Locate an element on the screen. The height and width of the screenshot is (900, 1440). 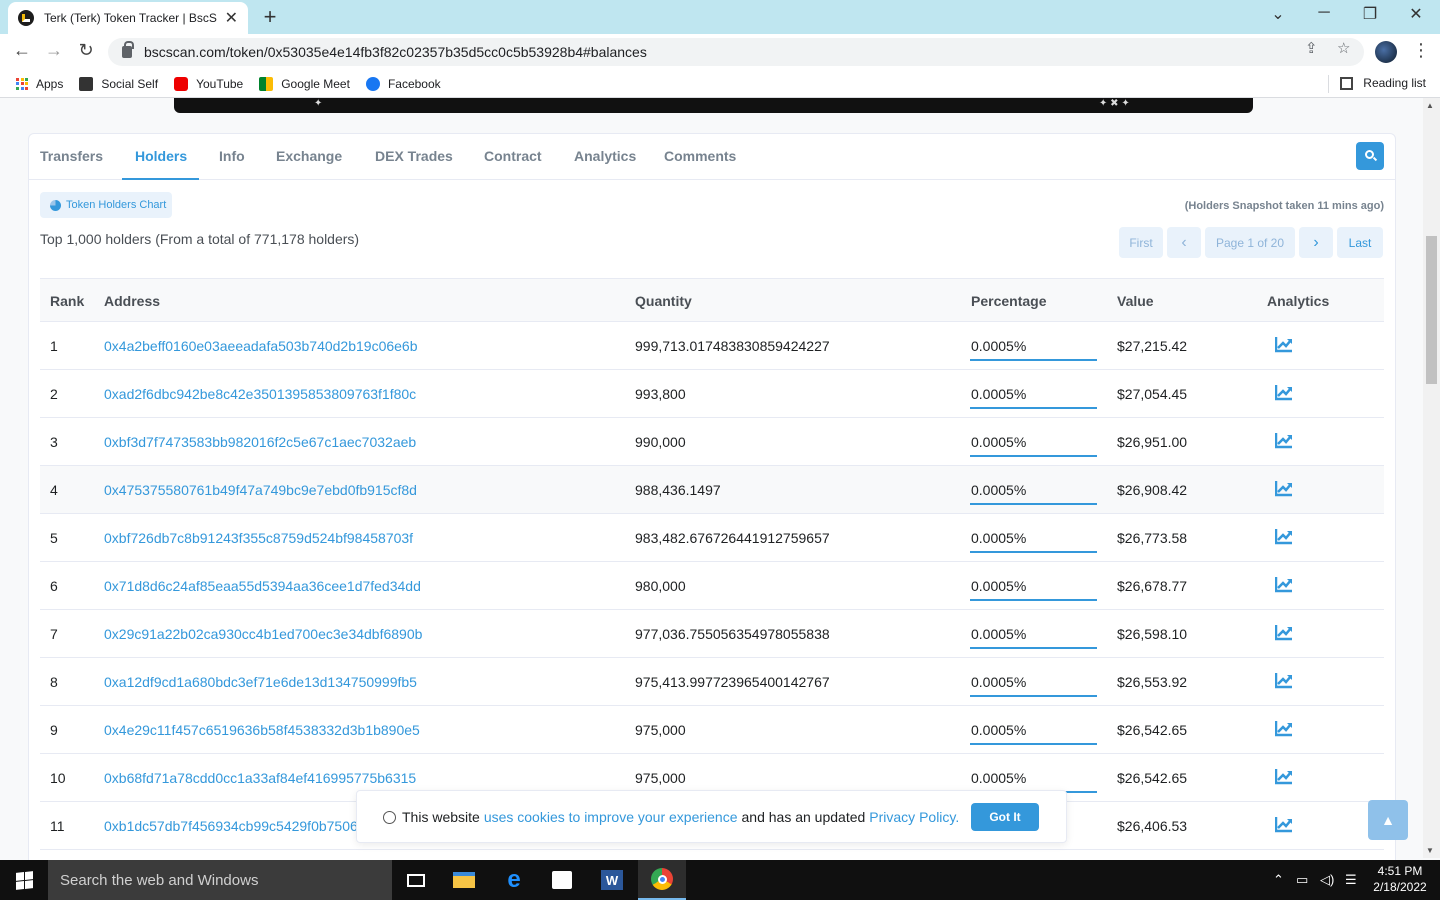
tab-contract: Contract is located at coordinates (513, 156).